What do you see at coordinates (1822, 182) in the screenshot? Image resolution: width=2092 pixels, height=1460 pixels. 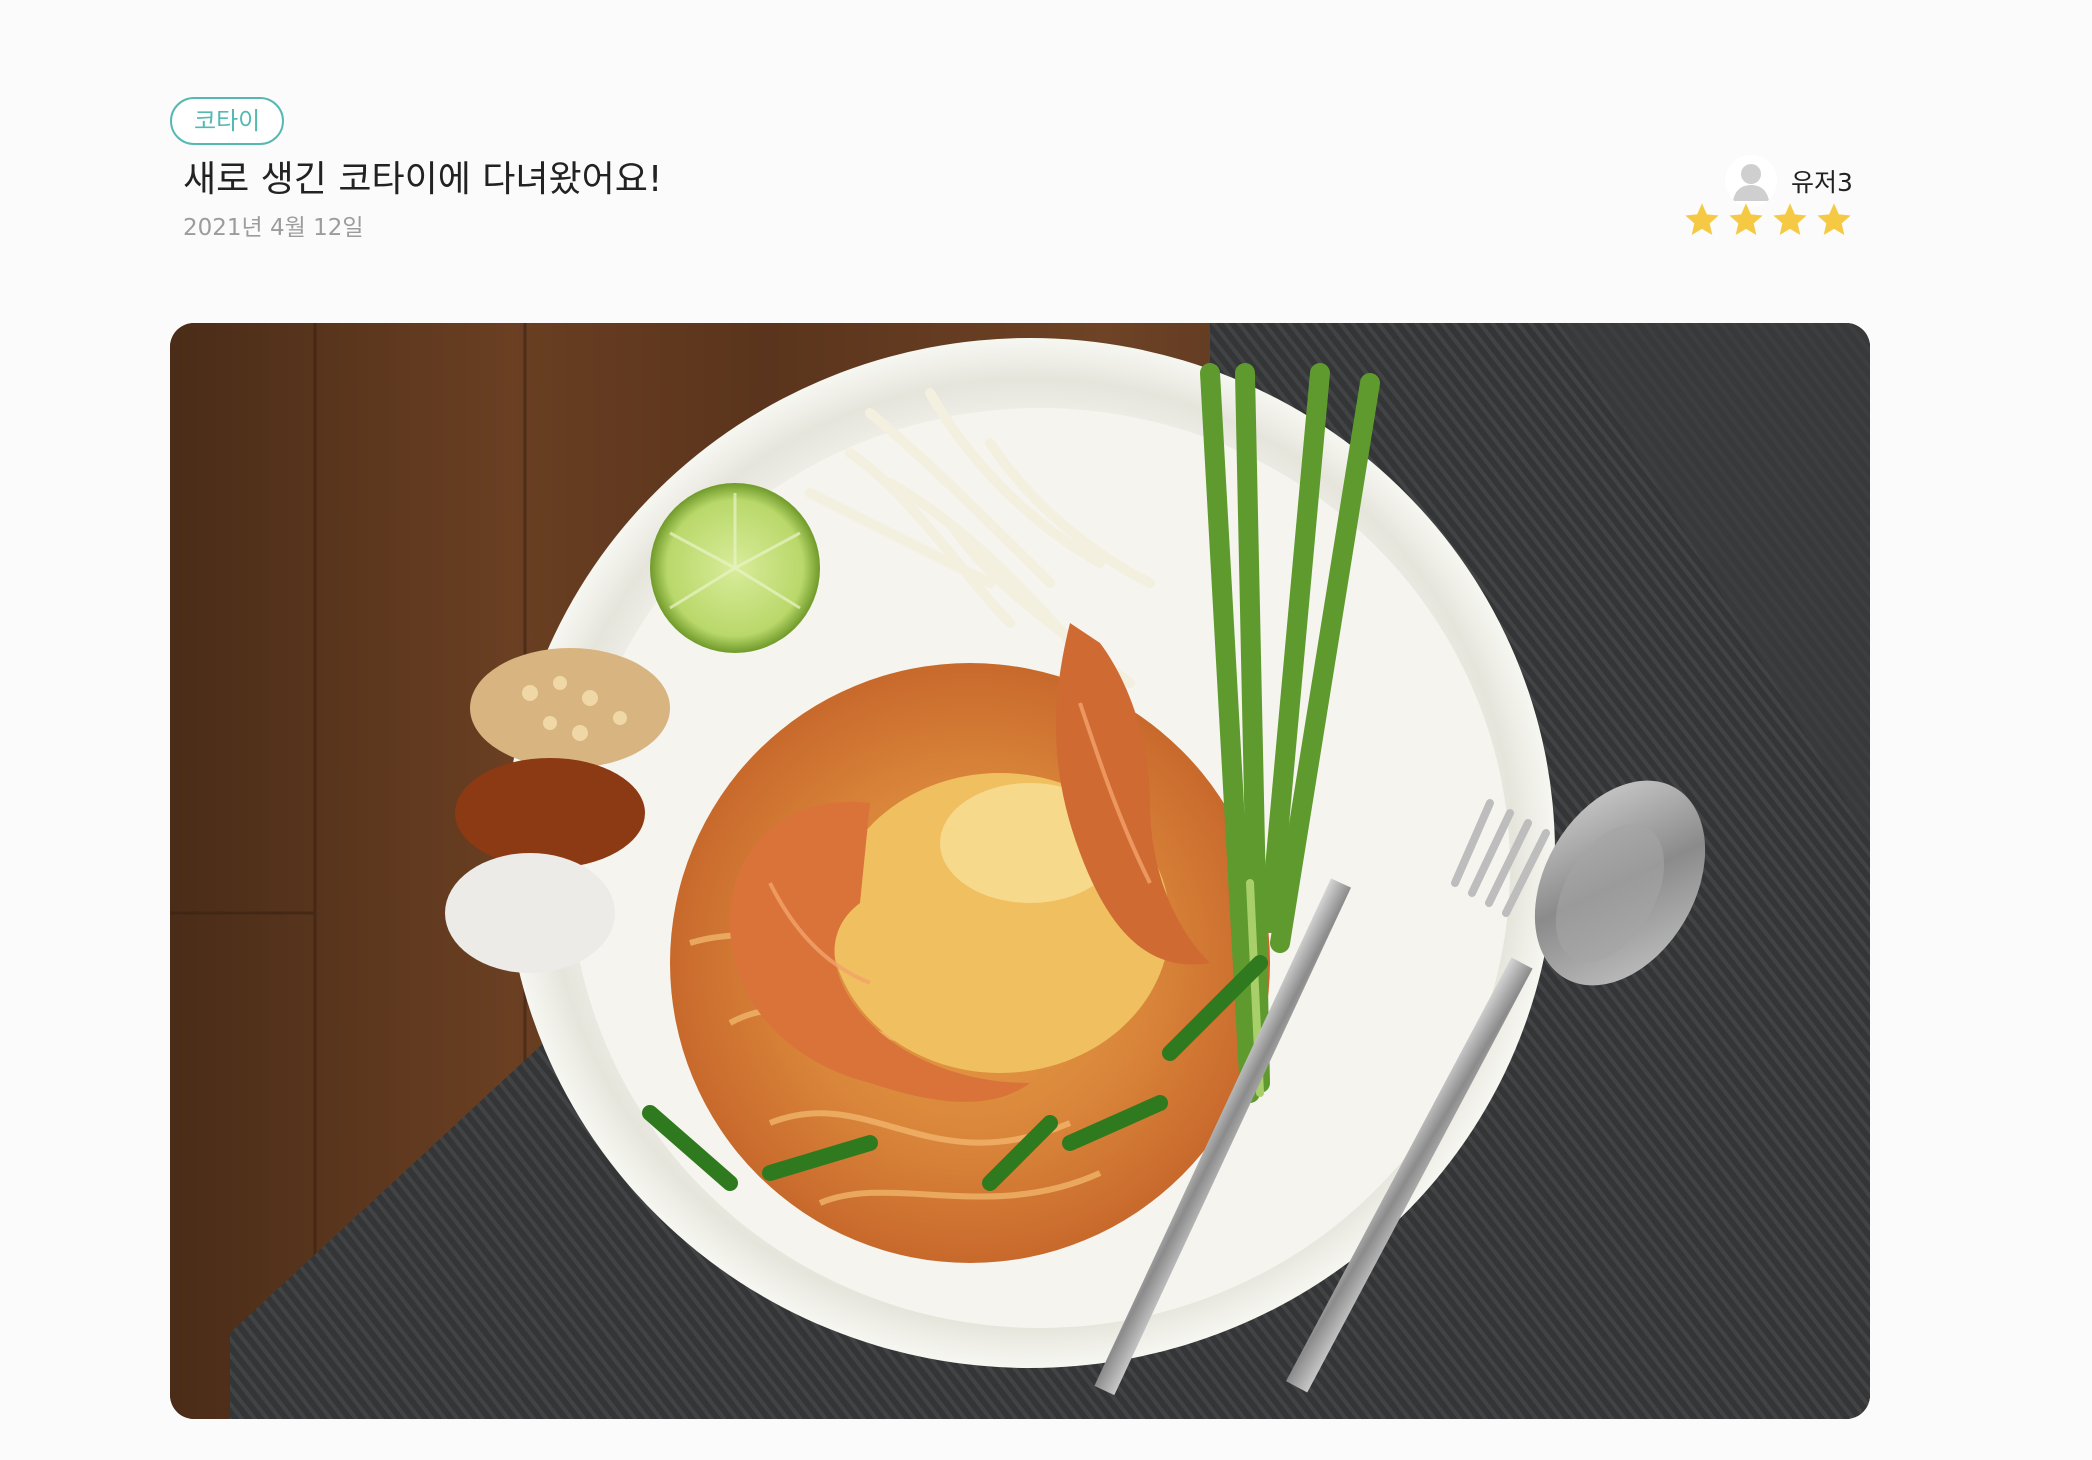 I see `author-name: 유저3` at bounding box center [1822, 182].